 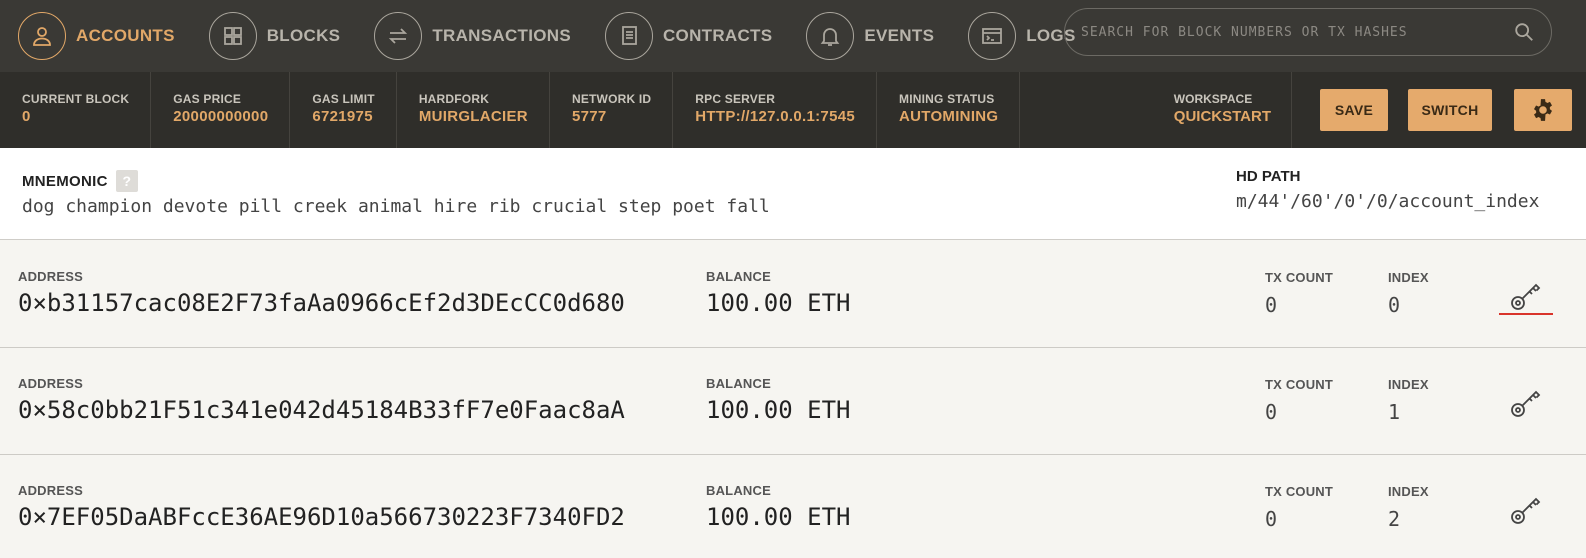 I want to click on hardfork-value: MUIRGLACIER, so click(x=473, y=116).